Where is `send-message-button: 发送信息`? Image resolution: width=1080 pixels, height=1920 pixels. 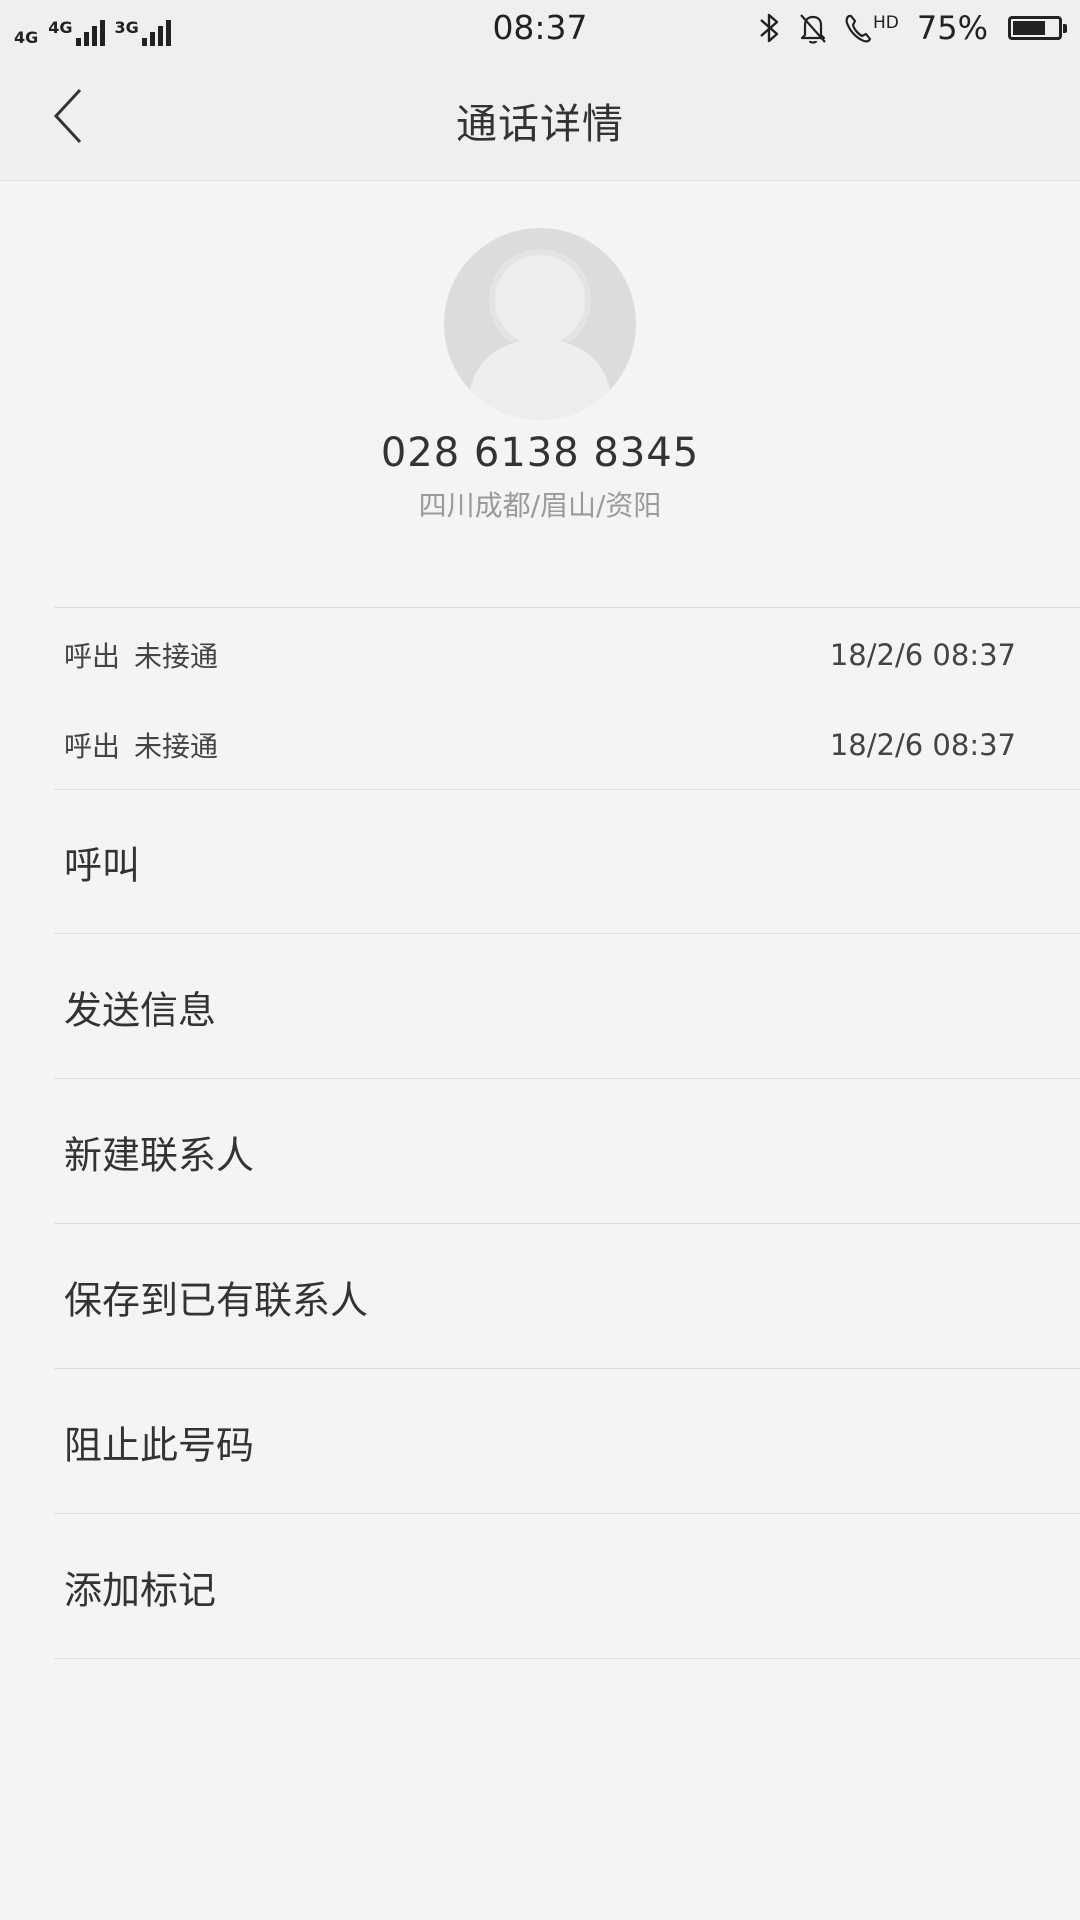 send-message-button: 发送信息 is located at coordinates (540, 1007).